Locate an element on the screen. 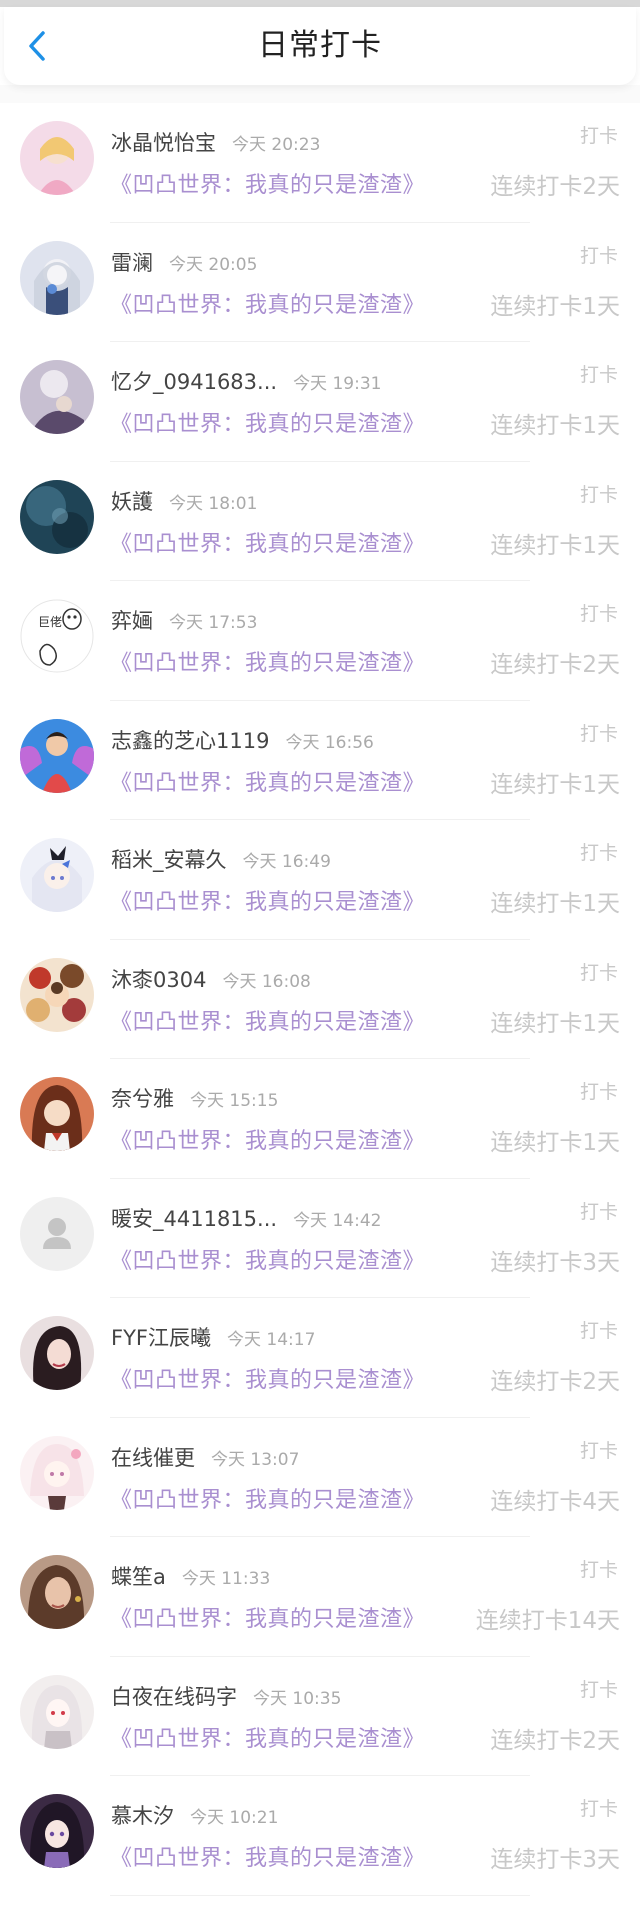  streak-count: 连续打卡4天 is located at coordinates (555, 1501).